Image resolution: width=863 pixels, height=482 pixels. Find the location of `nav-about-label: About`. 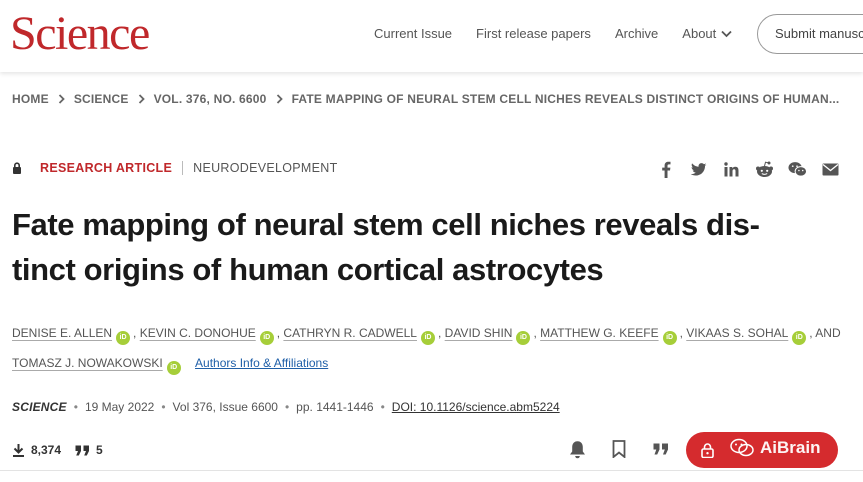

nav-about-label: About is located at coordinates (699, 33).